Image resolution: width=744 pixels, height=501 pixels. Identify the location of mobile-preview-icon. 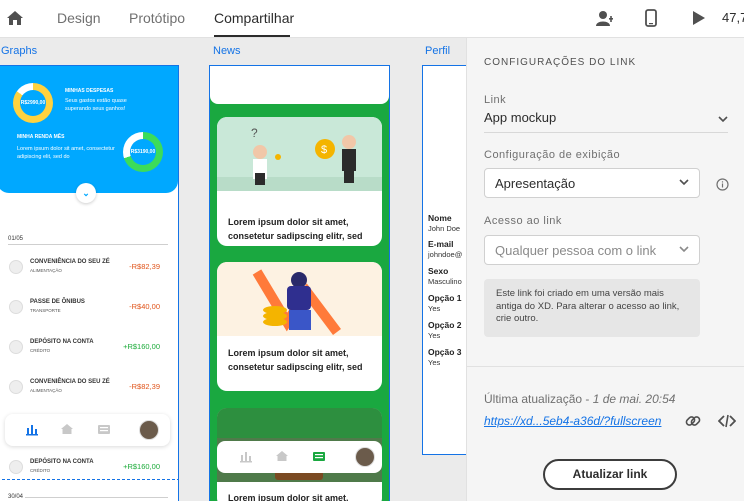
(651, 18).